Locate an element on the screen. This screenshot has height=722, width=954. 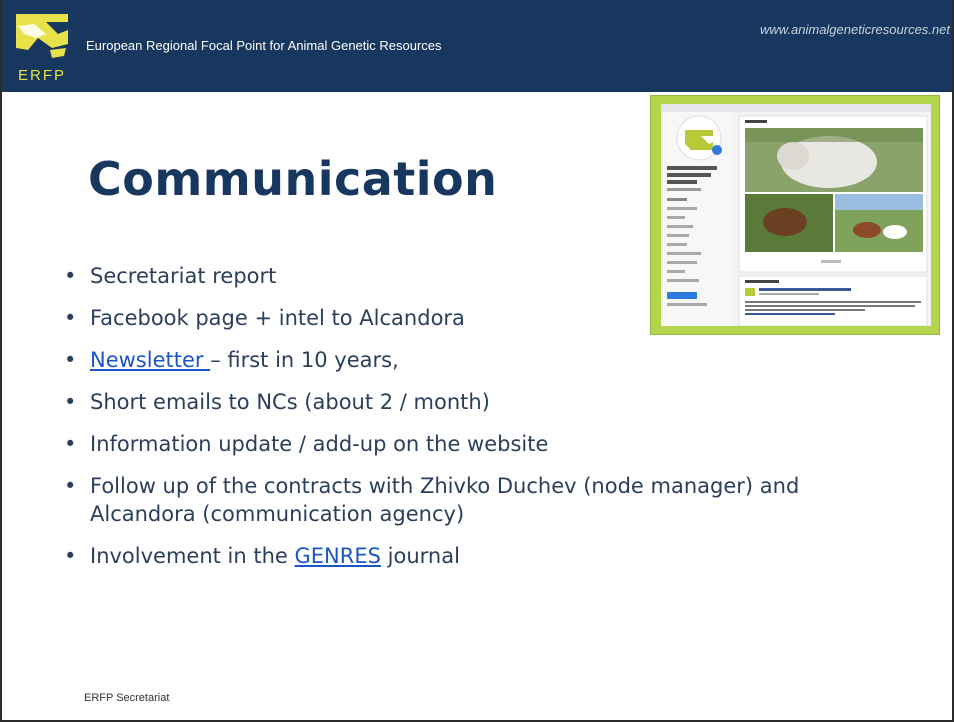
bullet-text: – first in 10 years, is located at coordinates (304, 360).